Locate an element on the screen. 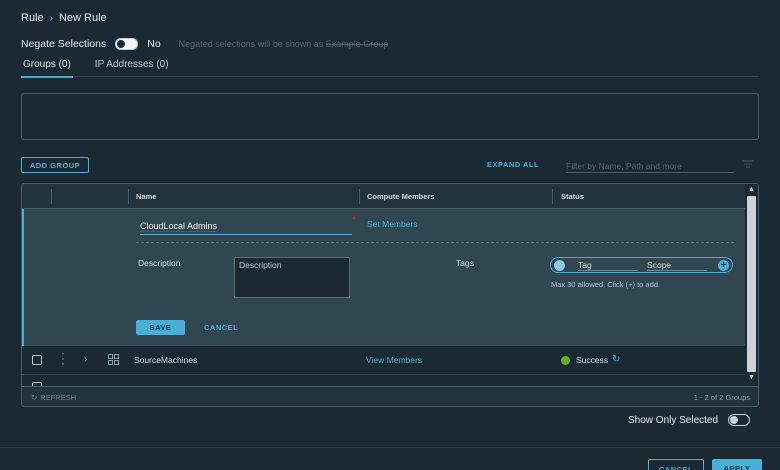  view-members-link: View Members is located at coordinates (394, 360).